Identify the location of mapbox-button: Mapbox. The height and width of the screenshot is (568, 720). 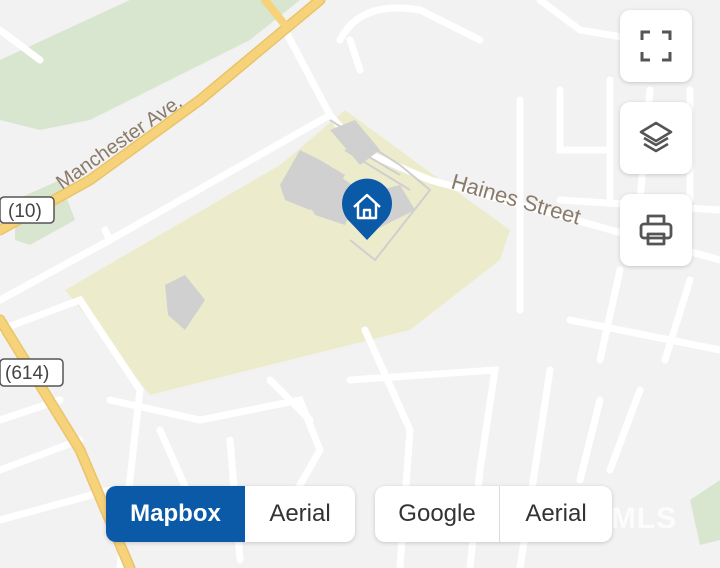
(175, 514).